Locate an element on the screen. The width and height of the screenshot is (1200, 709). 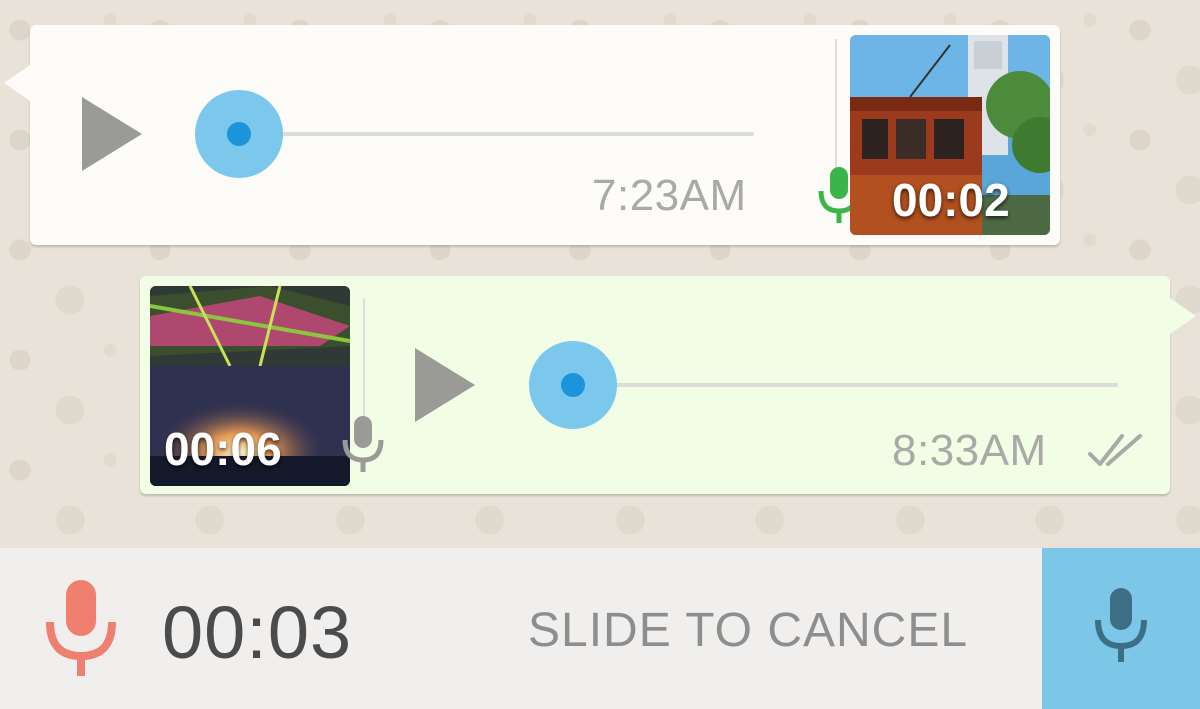
message-time: 7:23AM is located at coordinates (669, 195).